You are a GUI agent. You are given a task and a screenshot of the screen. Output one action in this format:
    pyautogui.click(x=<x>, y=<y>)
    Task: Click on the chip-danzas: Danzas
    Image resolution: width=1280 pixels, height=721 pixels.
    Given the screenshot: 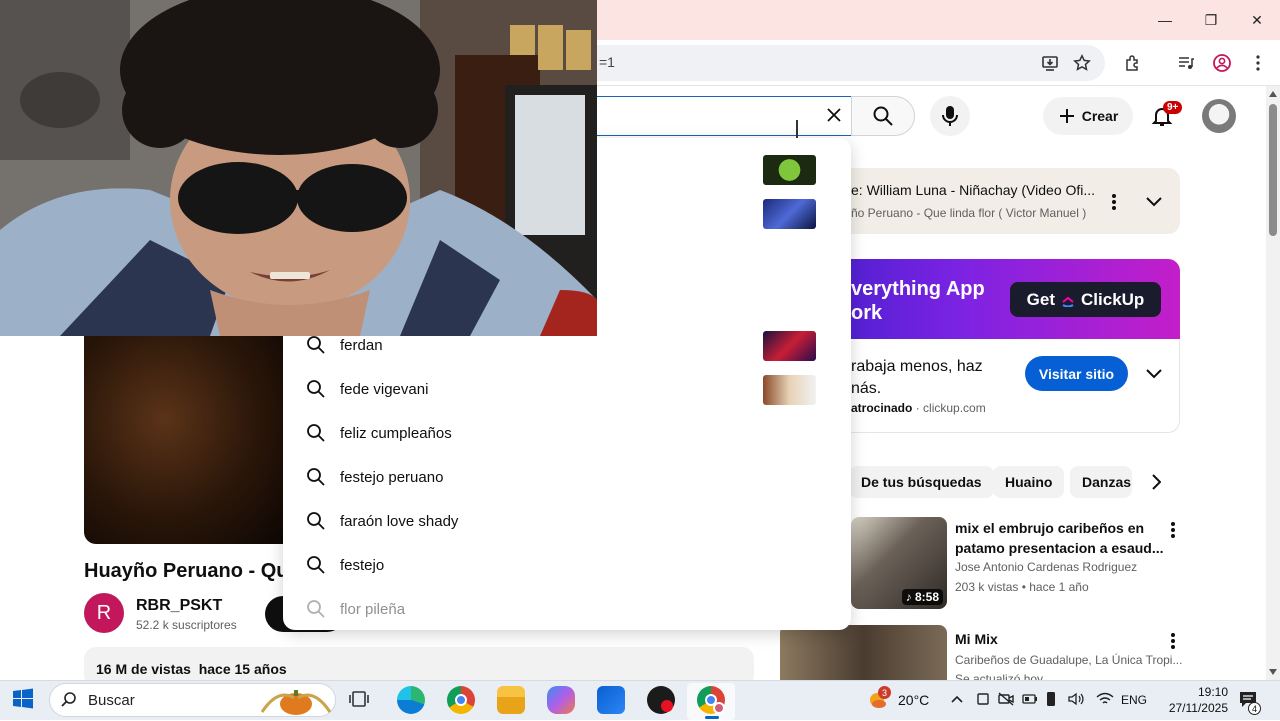 What is the action you would take?
    pyautogui.click(x=1101, y=482)
    